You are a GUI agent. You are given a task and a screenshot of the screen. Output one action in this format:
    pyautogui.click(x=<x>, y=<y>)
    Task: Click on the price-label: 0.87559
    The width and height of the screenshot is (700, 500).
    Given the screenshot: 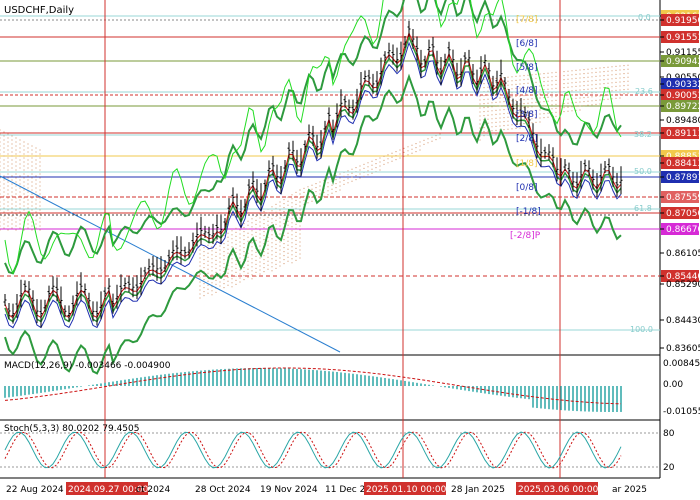 What is the action you would take?
    pyautogui.click(x=683, y=198)
    